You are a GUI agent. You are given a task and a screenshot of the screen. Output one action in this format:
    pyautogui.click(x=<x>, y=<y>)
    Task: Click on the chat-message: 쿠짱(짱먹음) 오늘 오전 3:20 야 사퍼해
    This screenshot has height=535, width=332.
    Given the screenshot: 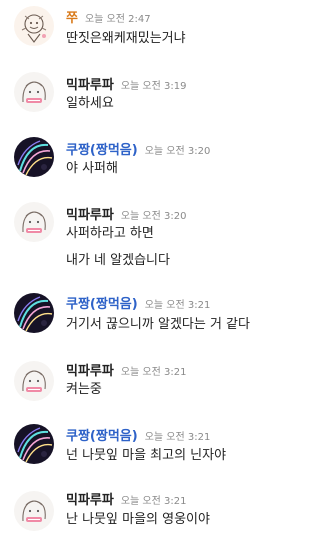 What is the action you would take?
    pyautogui.click(x=166, y=160)
    